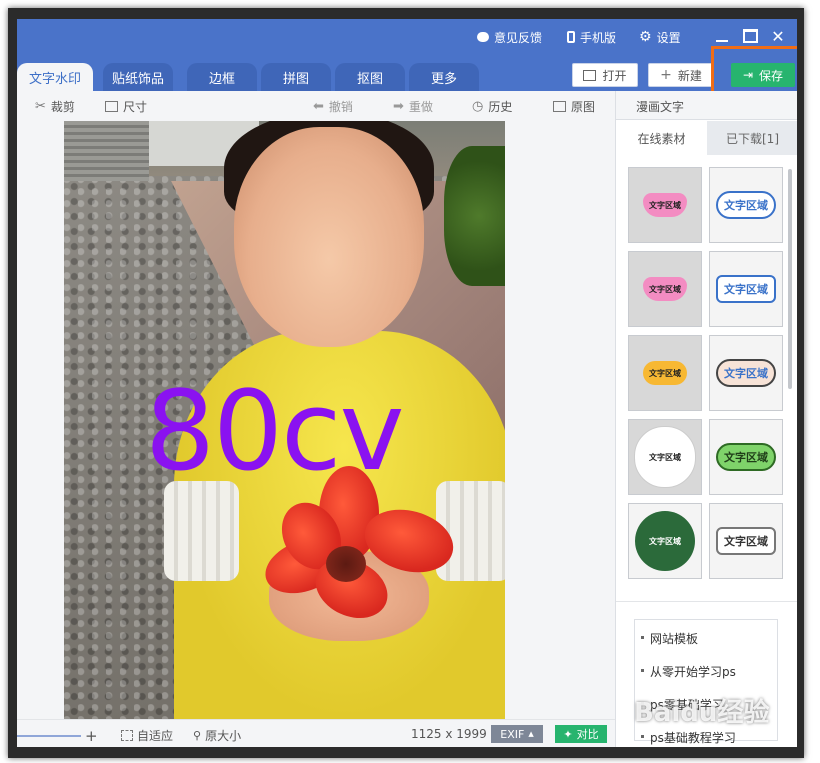 This screenshot has width=820, height=763. I want to click on tab-cutout: 抠图, so click(370, 77).